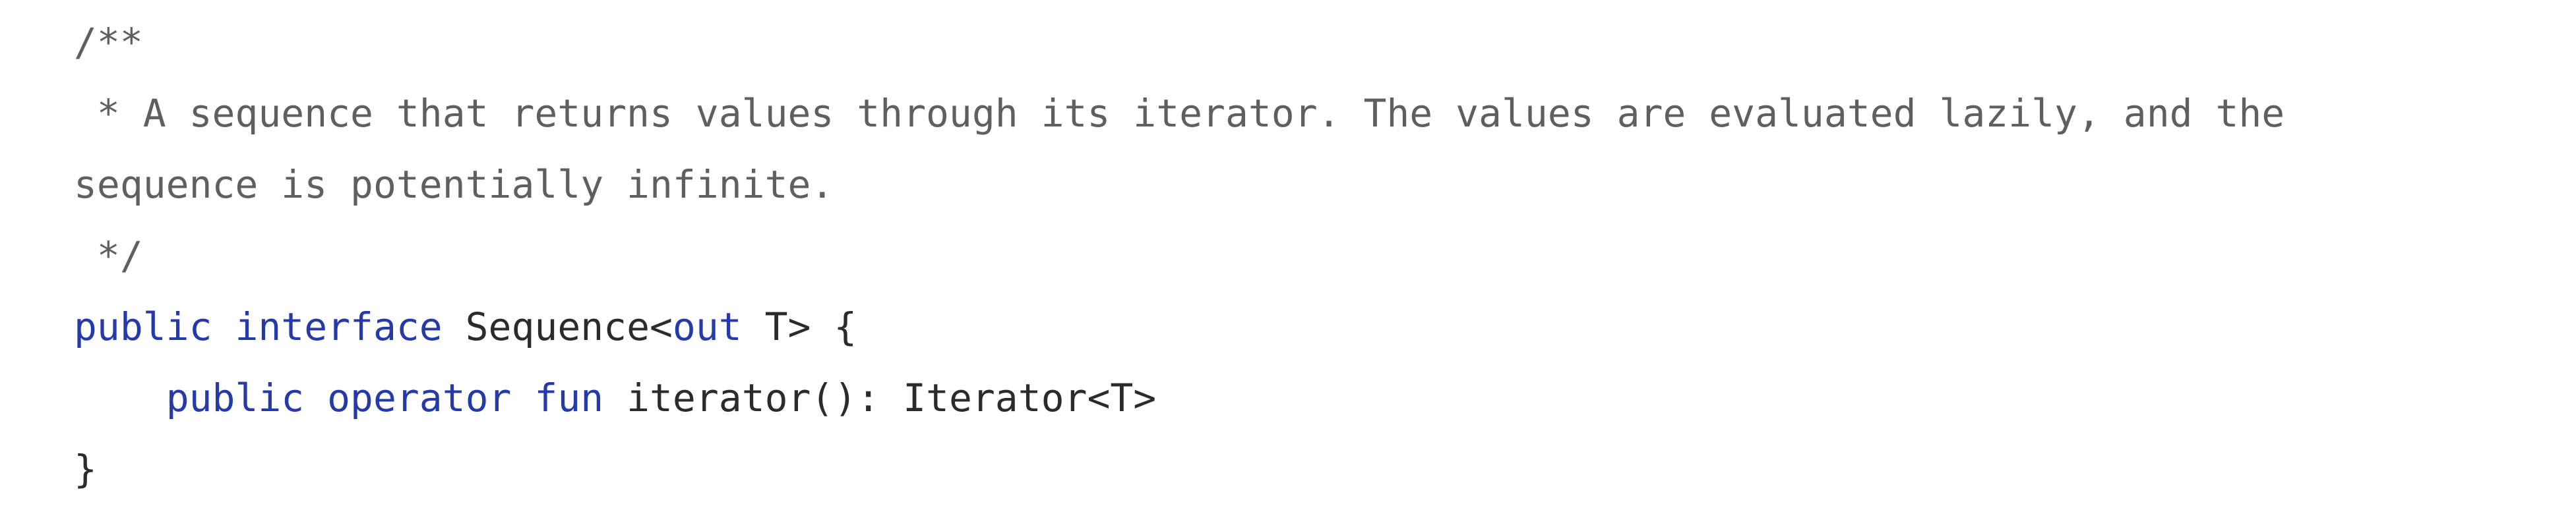  Describe the element at coordinates (892, 398) in the screenshot. I see `function-signature: iterator(): Iterator<T>` at that location.